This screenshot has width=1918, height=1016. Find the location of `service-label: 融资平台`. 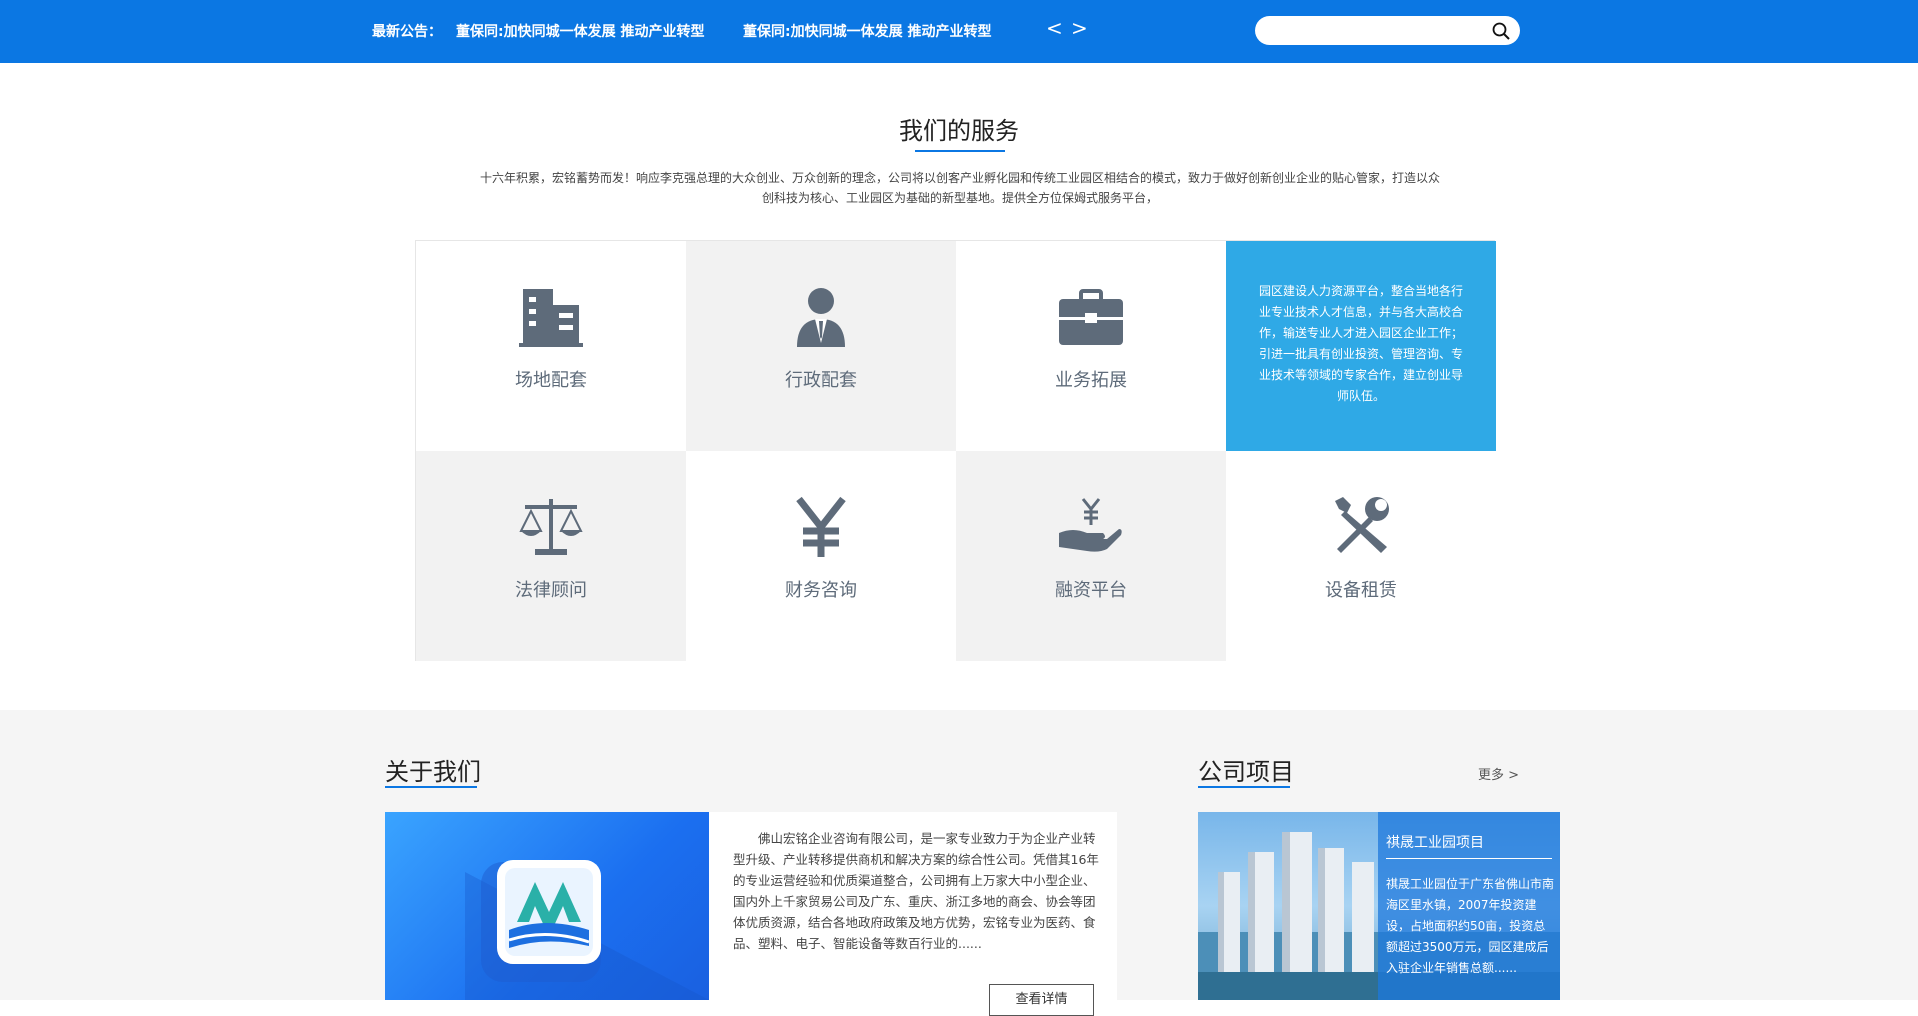

service-label: 融资平台 is located at coordinates (1091, 590).